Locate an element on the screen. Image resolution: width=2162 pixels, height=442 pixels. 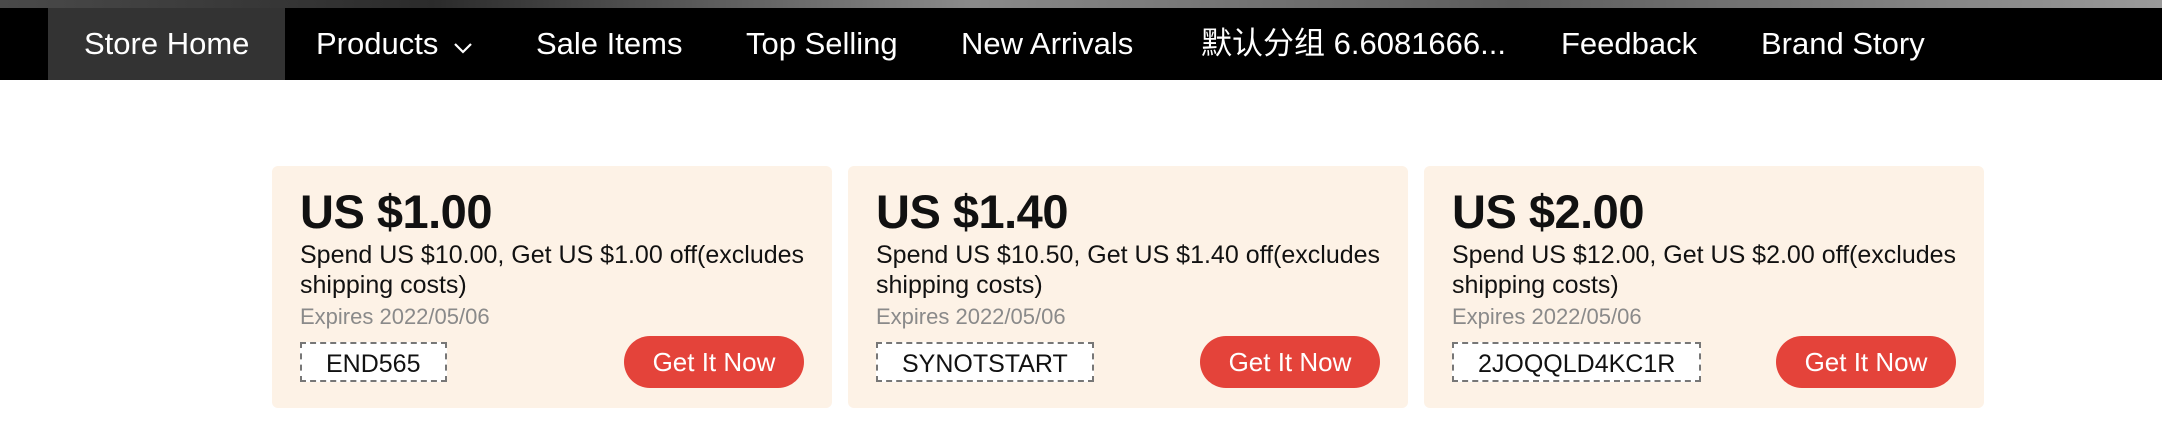
nav-item-label: Store Home is located at coordinates (167, 43).